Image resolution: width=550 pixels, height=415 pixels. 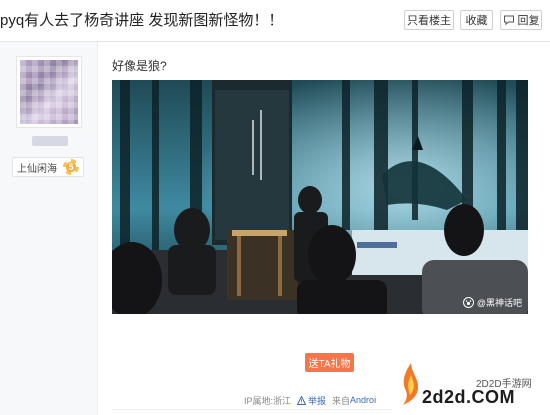 I want to click on favorite-button: 收藏, so click(x=476, y=20).